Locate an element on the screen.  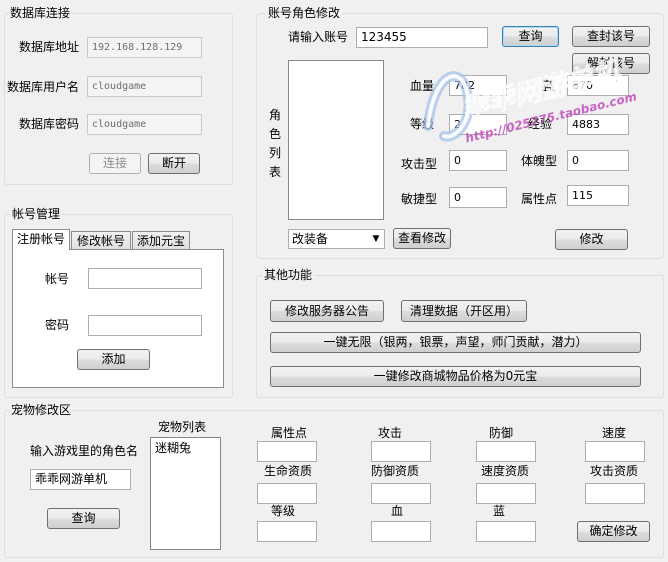
pet-attack-label: 攻击 is located at coordinates (390, 433).